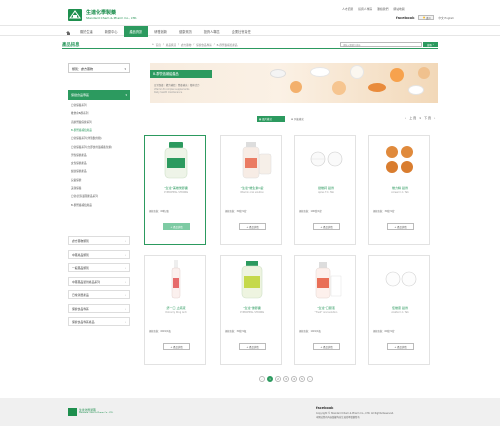 The image size is (500, 426). I want to click on pagination-button: 3, so click(286, 379).